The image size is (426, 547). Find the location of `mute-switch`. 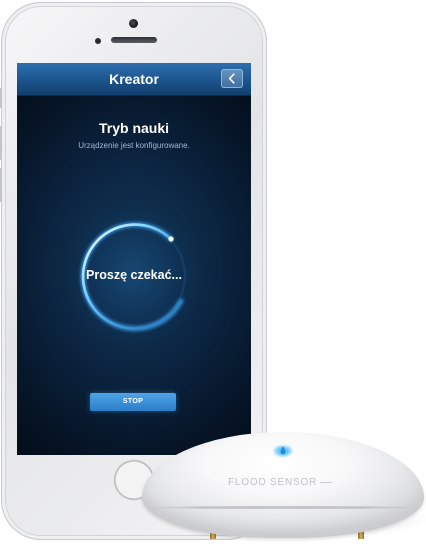

mute-switch is located at coordinates (1, 98).